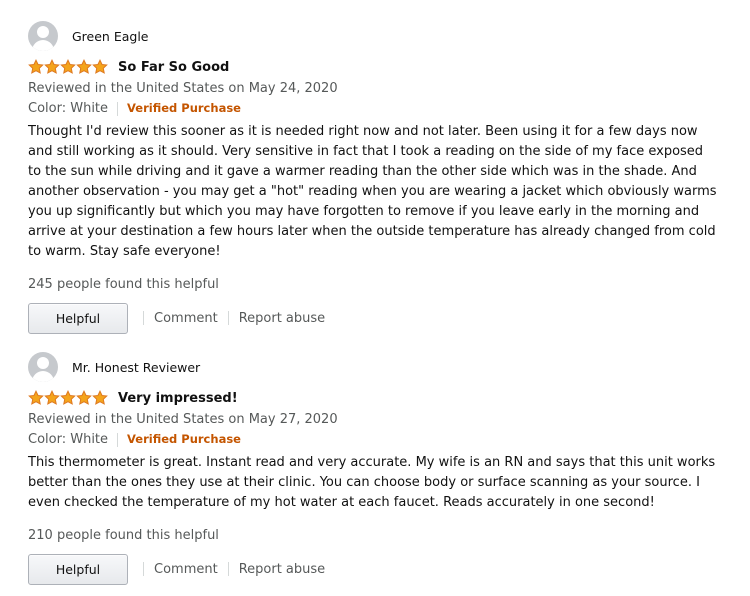 This screenshot has width=750, height=596. Describe the element at coordinates (378, 67) in the screenshot. I see `review-title-row: So Far So Good` at that location.